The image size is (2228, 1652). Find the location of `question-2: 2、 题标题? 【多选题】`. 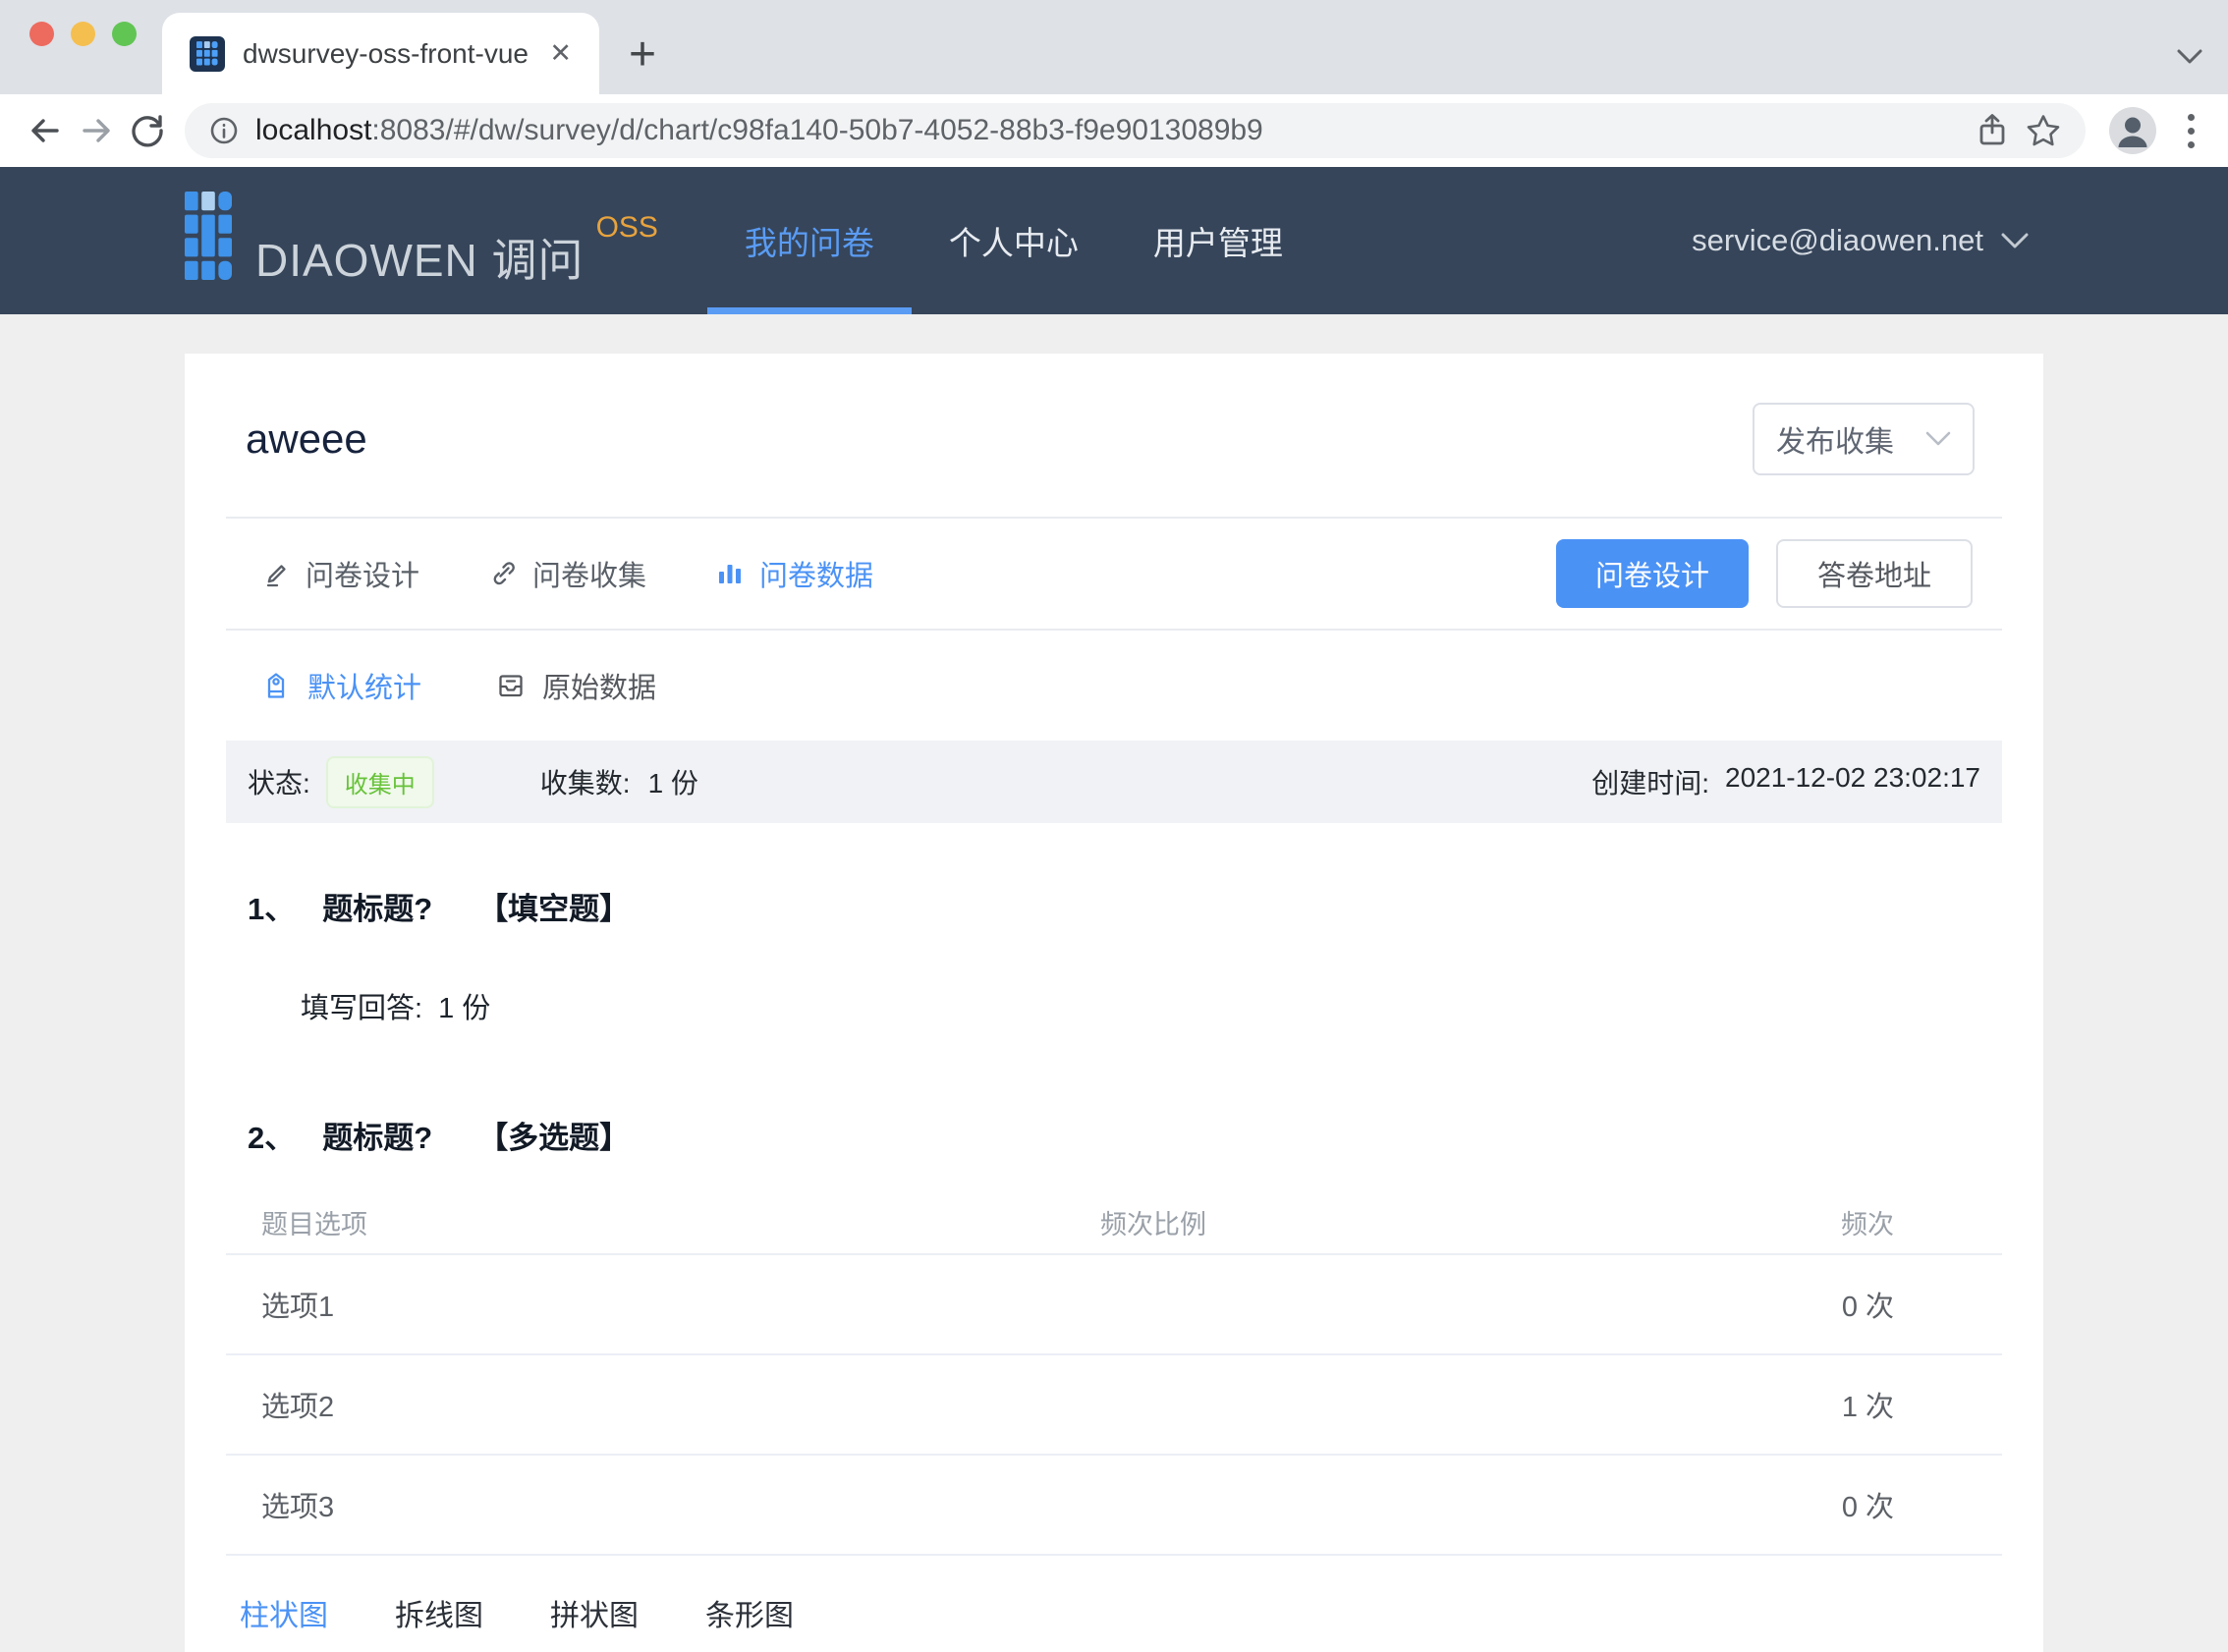

question-2: 2、 题标题? 【多选题】 is located at coordinates (1114, 1135).